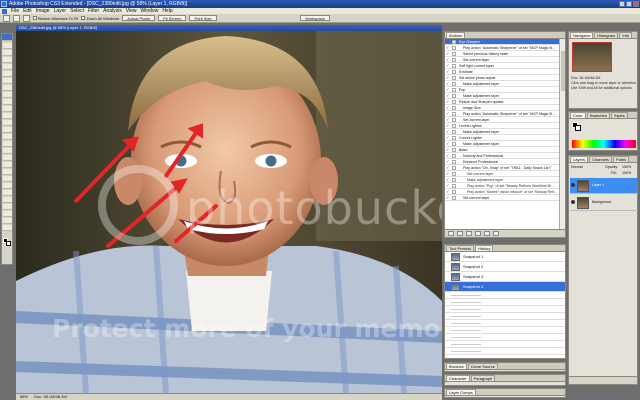 The height and width of the screenshot is (400, 640). What do you see at coordinates (456, 366) in the screenshot?
I see `tab-brushes: Brushes` at bounding box center [456, 366].